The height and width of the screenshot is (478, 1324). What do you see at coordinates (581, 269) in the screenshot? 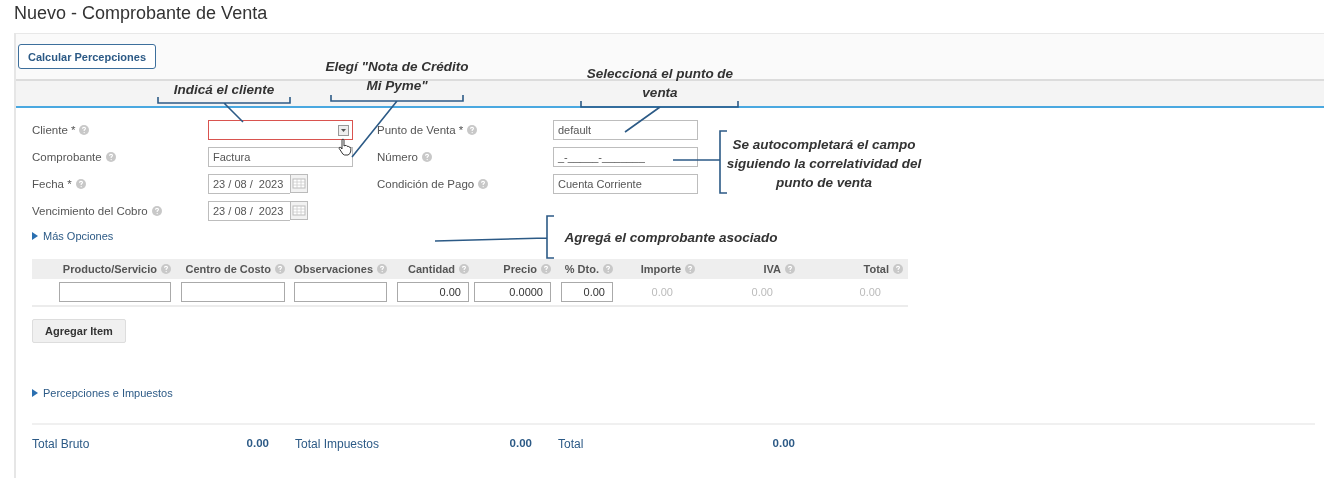
I see `column-header: % Dto.` at bounding box center [581, 269].